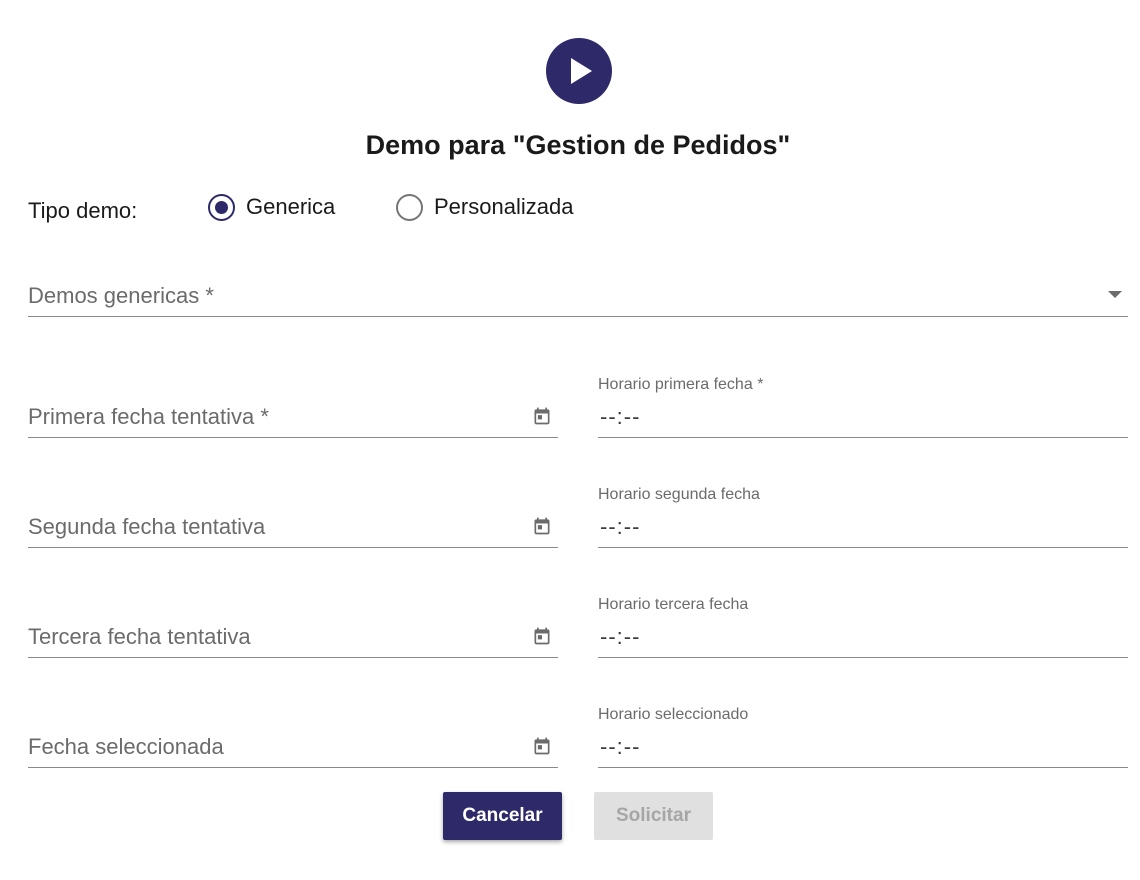 The image size is (1140, 880). What do you see at coordinates (863, 624) in the screenshot?
I see `horario-tercera-field: Horario tercera fecha --:--` at bounding box center [863, 624].